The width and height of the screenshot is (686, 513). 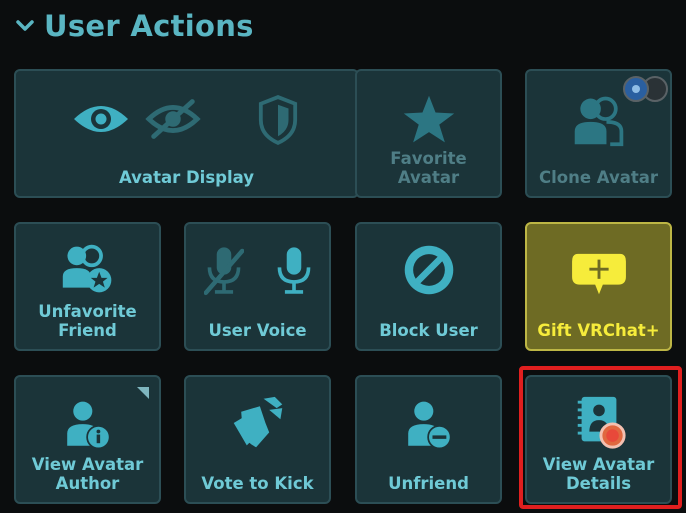 I want to click on block-user-label: Block User, so click(x=428, y=330).